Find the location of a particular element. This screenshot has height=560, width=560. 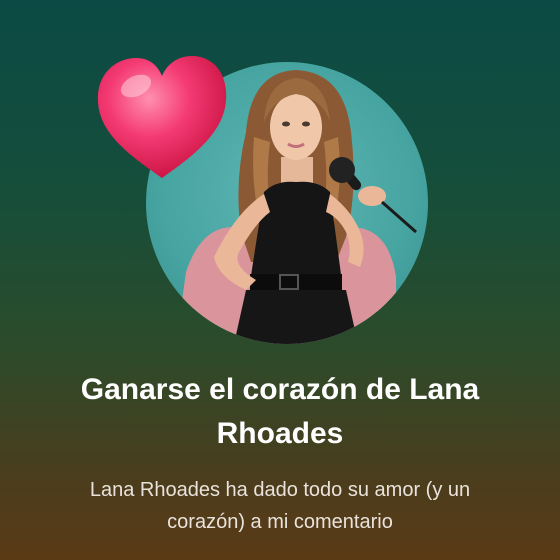

achievement-title: Ganarse el corazón de Lana Rhoades is located at coordinates (280, 411).